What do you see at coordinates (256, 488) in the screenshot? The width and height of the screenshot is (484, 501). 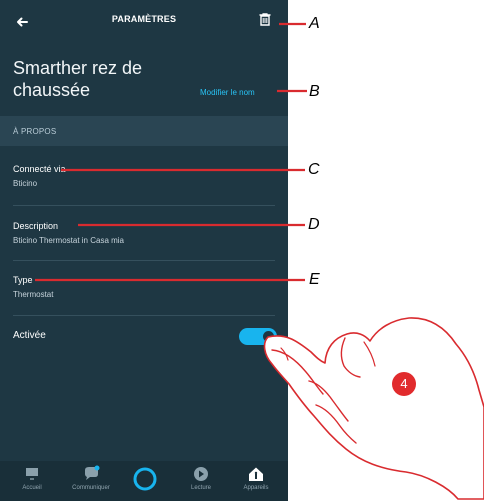 I see `nav-label-devices: Appareils` at bounding box center [256, 488].